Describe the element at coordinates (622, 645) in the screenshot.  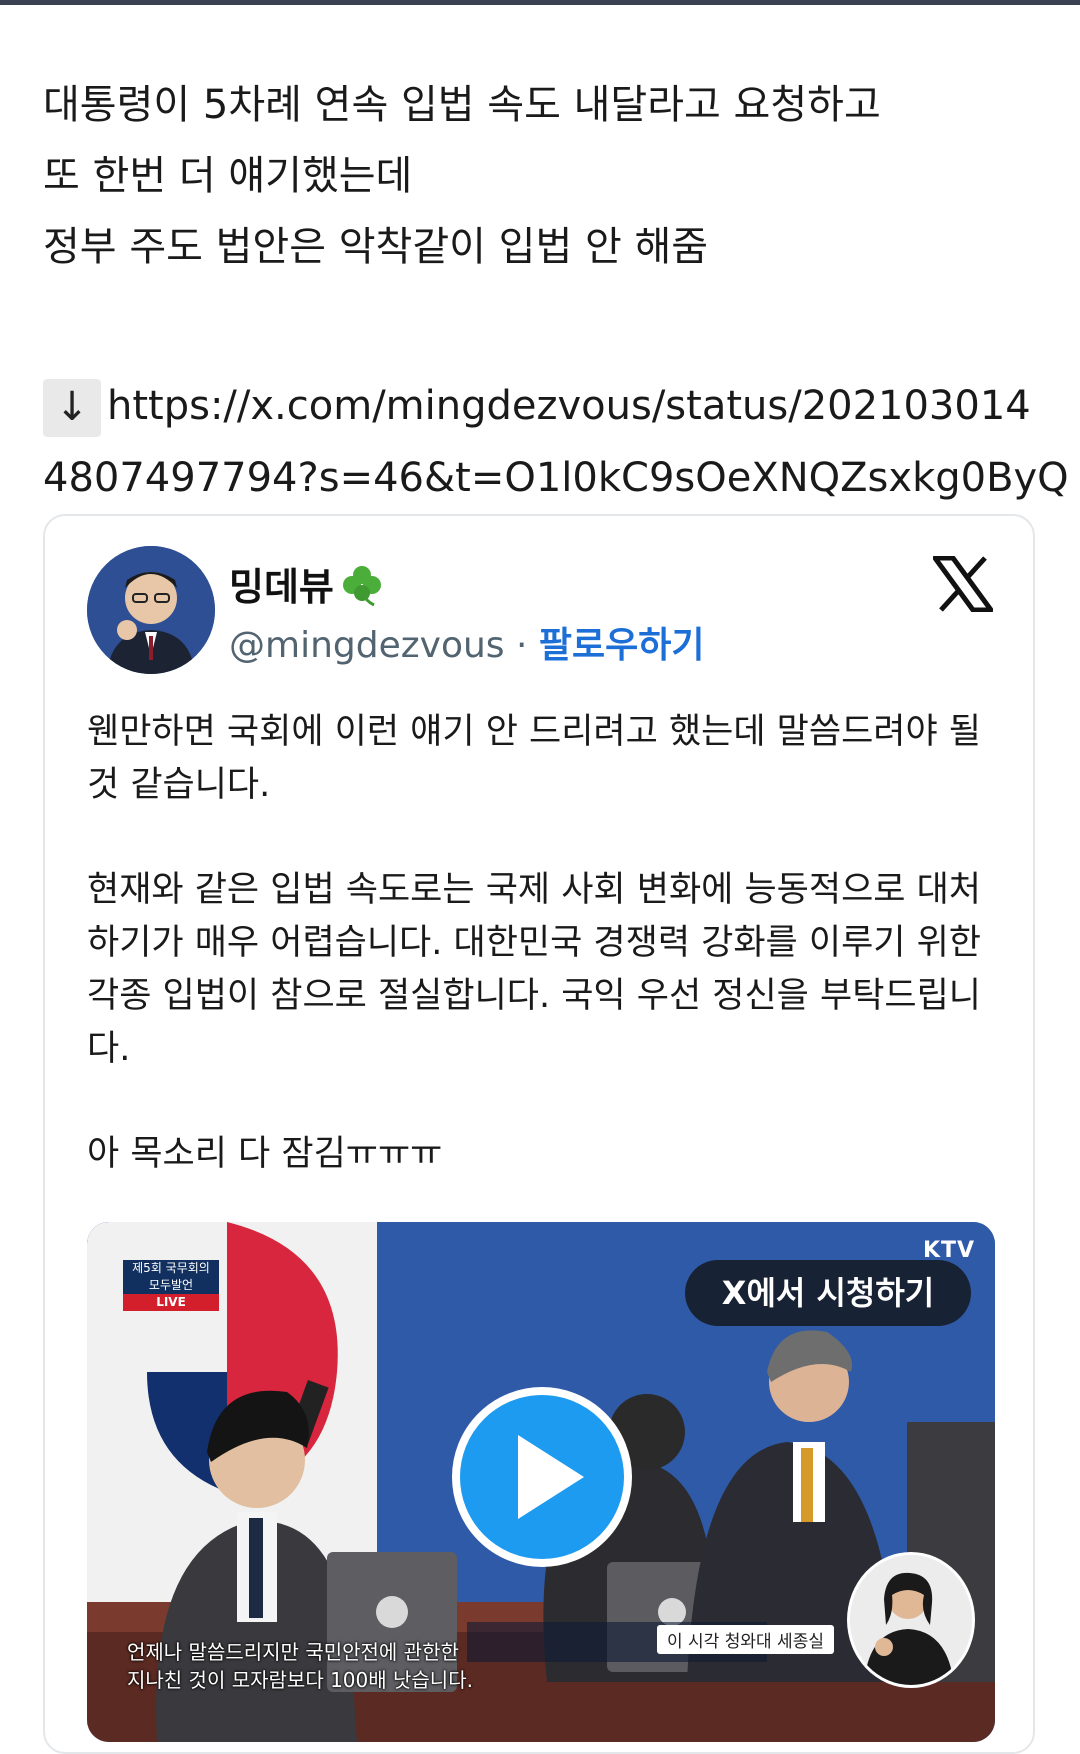
I see `follow-button: 팔로우하기` at that location.